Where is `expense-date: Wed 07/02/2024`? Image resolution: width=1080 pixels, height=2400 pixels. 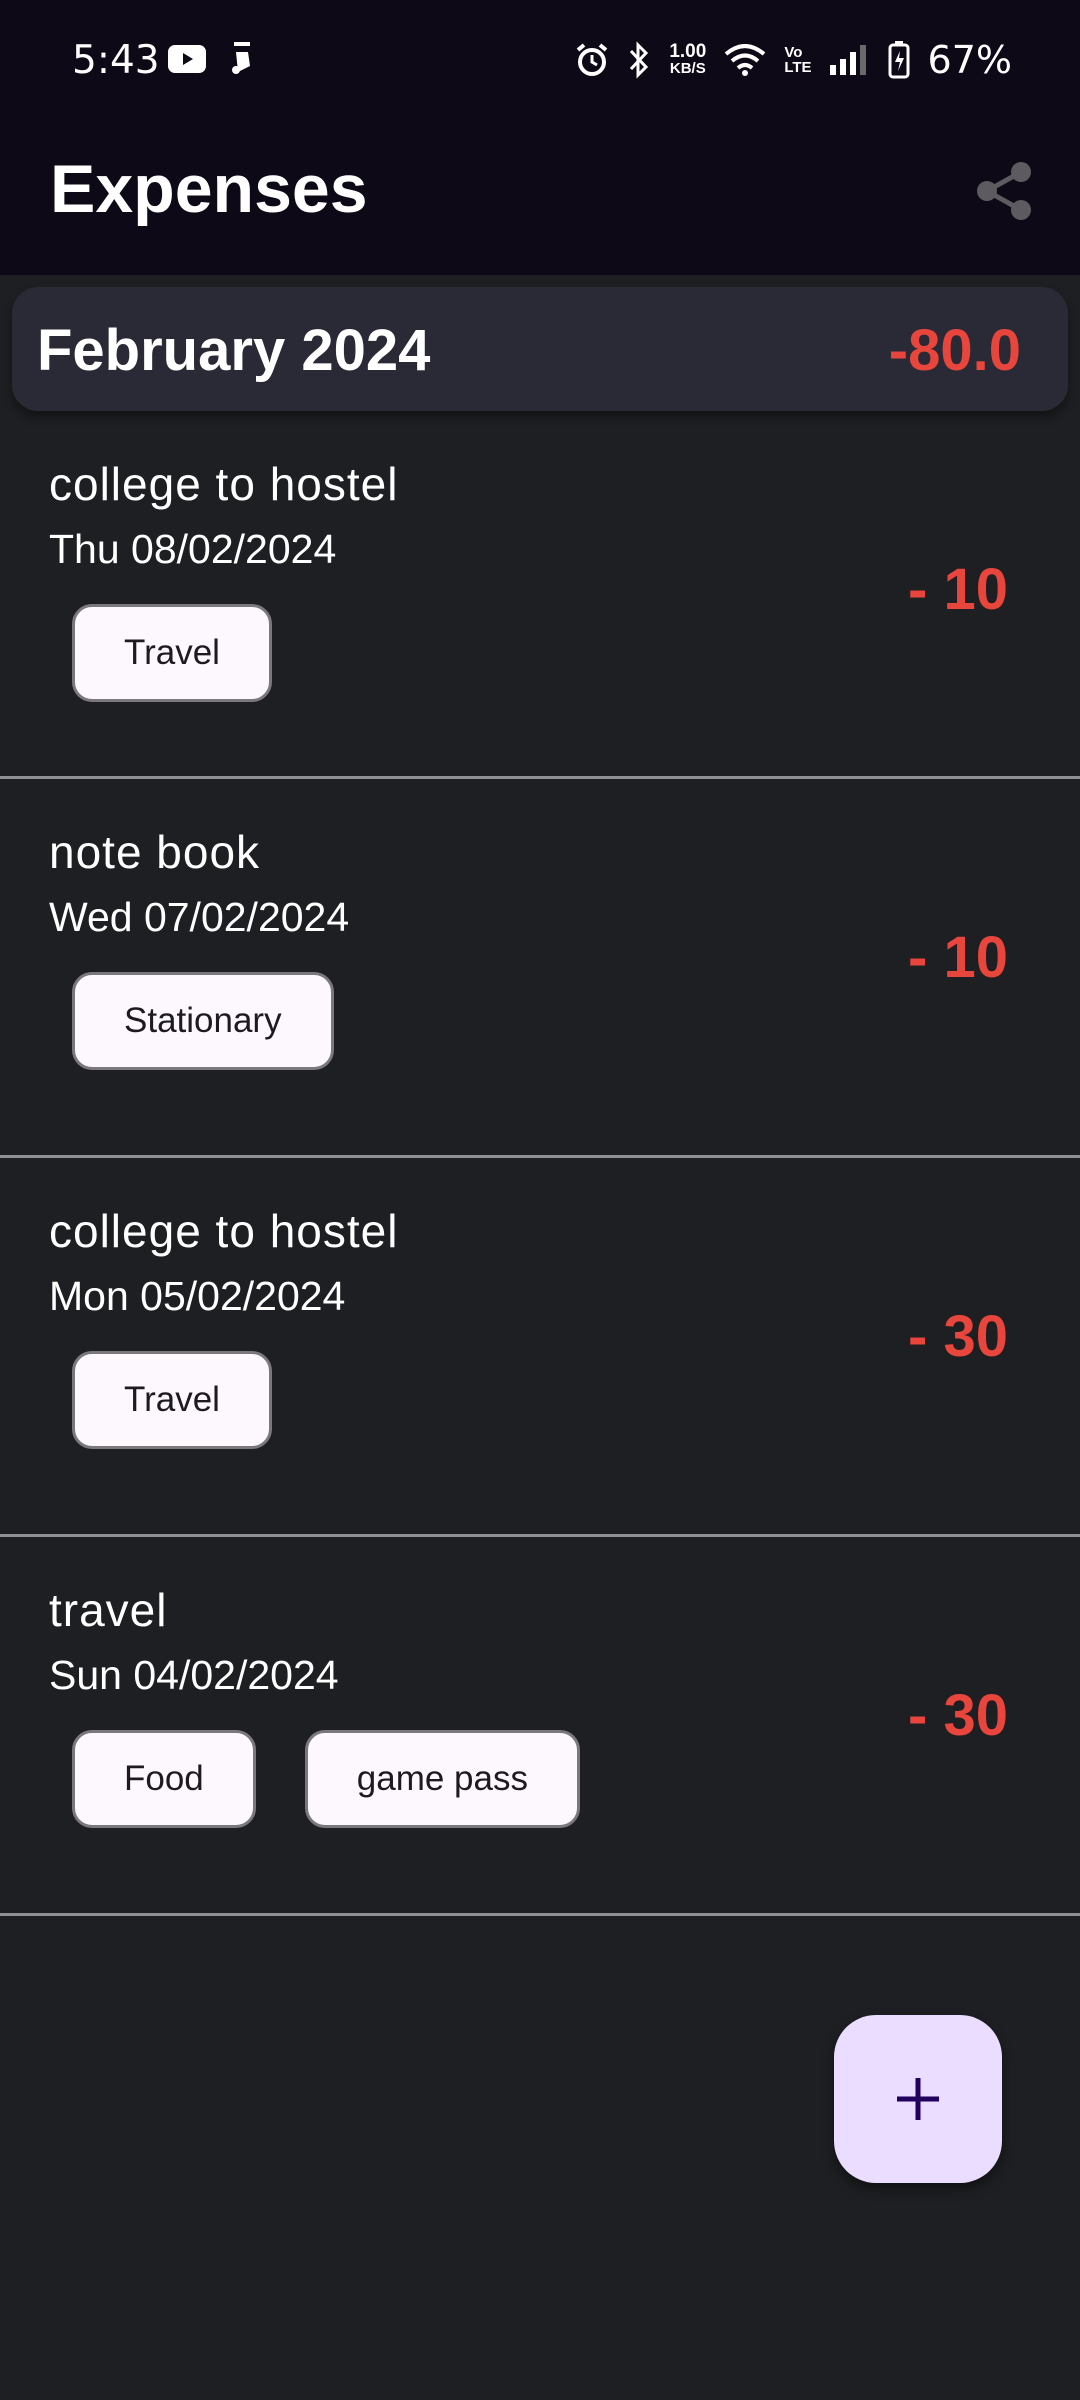
expense-date: Wed 07/02/2024 is located at coordinates (199, 917).